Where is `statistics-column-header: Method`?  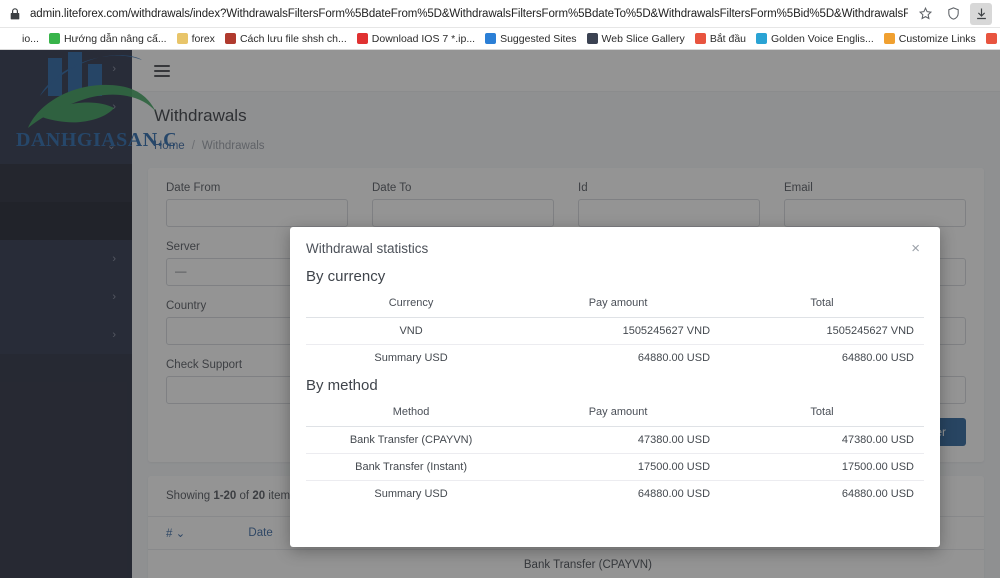 statistics-column-header: Method is located at coordinates (411, 414).